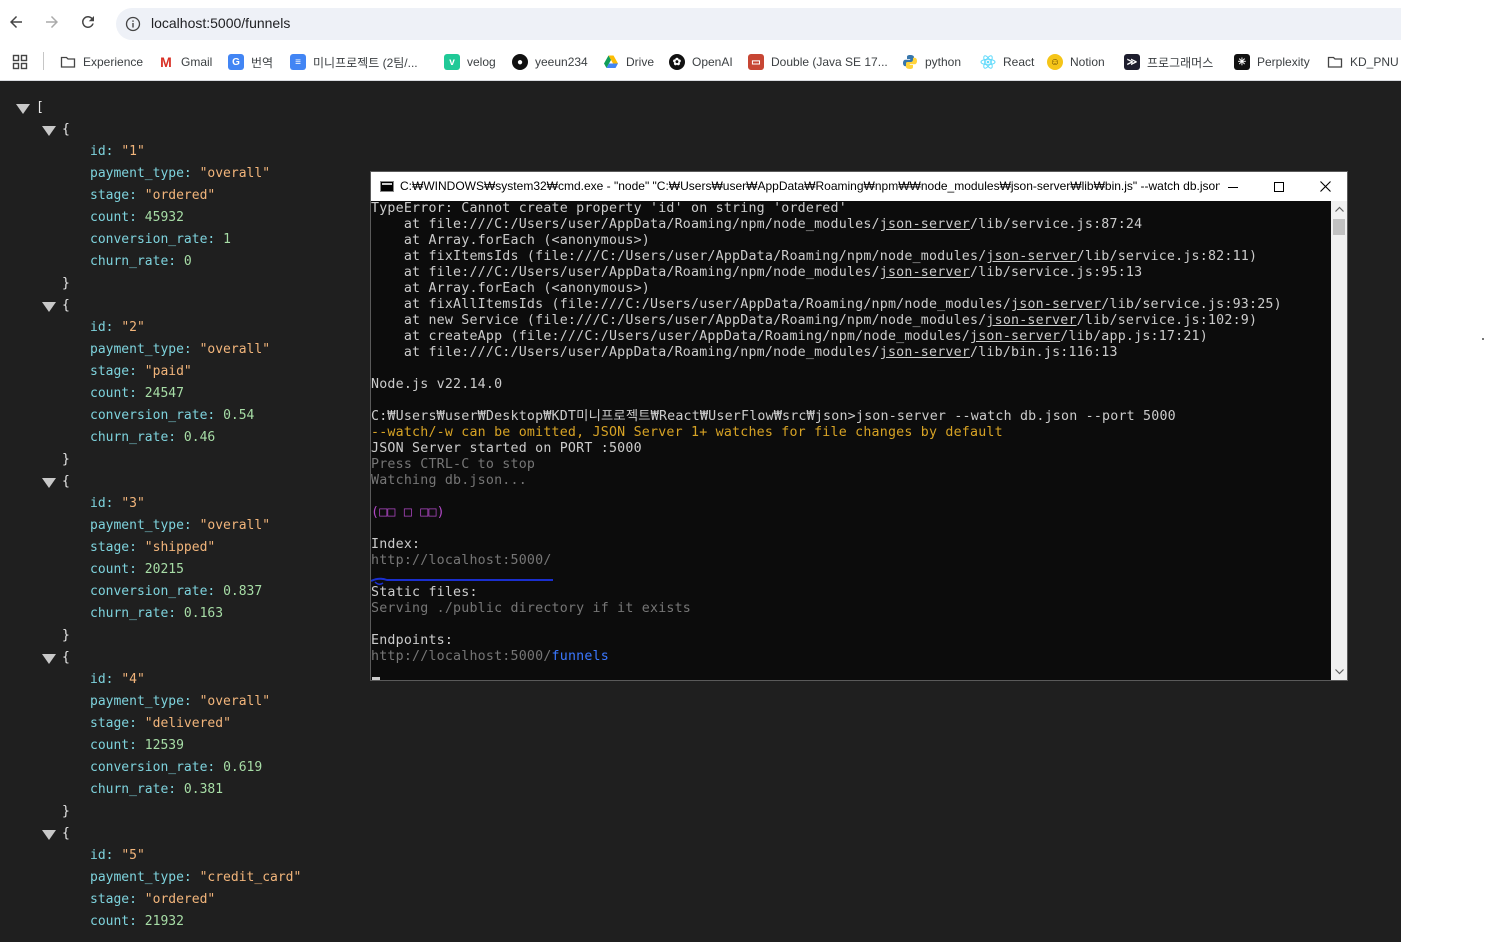 The image size is (1485, 942). What do you see at coordinates (756, 62) in the screenshot?
I see `oracle-icon: ▭` at bounding box center [756, 62].